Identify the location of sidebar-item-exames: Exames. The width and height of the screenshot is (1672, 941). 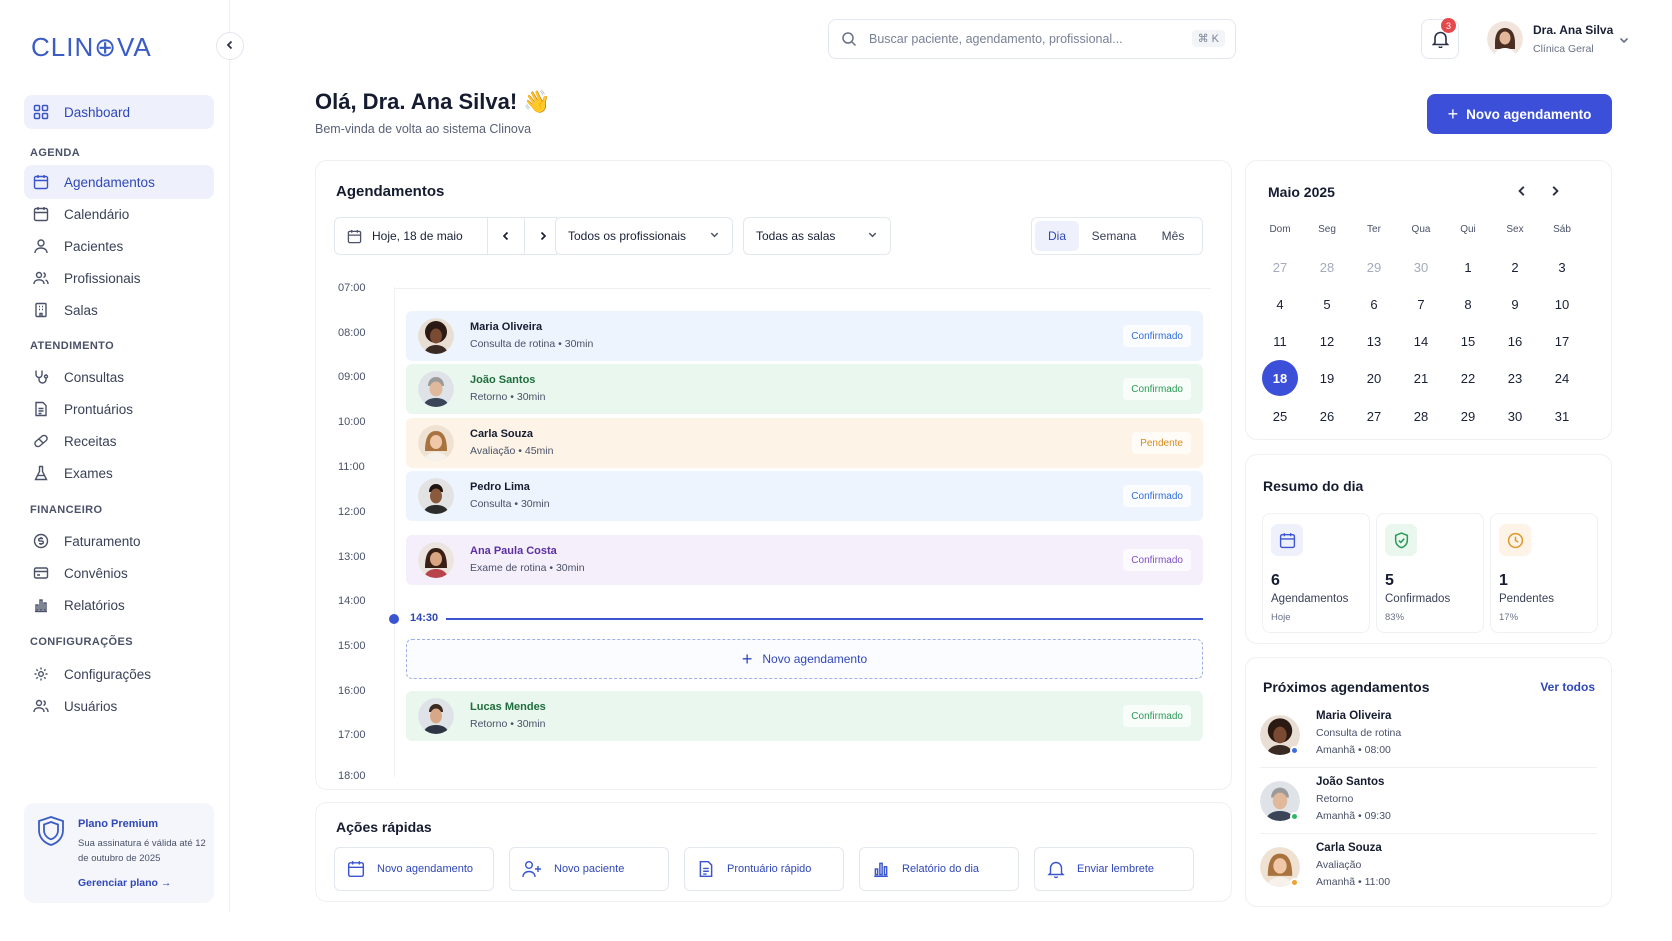
(119, 473).